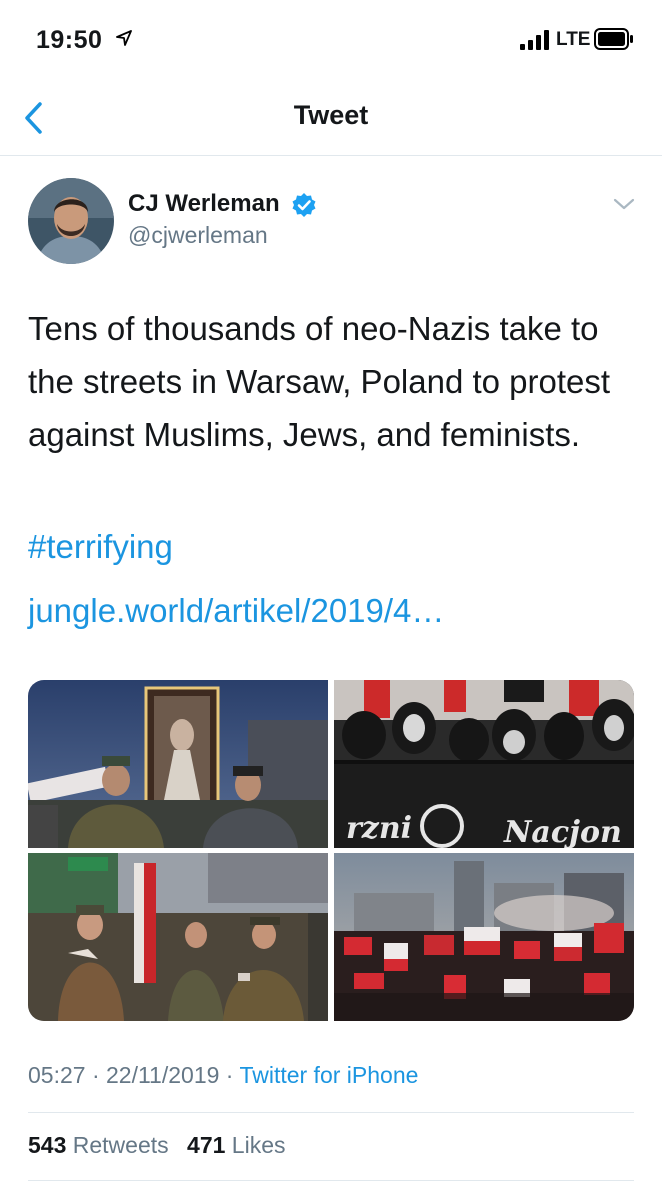 The width and height of the screenshot is (662, 1200). Describe the element at coordinates (100, 547) in the screenshot. I see `hashtag-link: #terrifying` at that location.